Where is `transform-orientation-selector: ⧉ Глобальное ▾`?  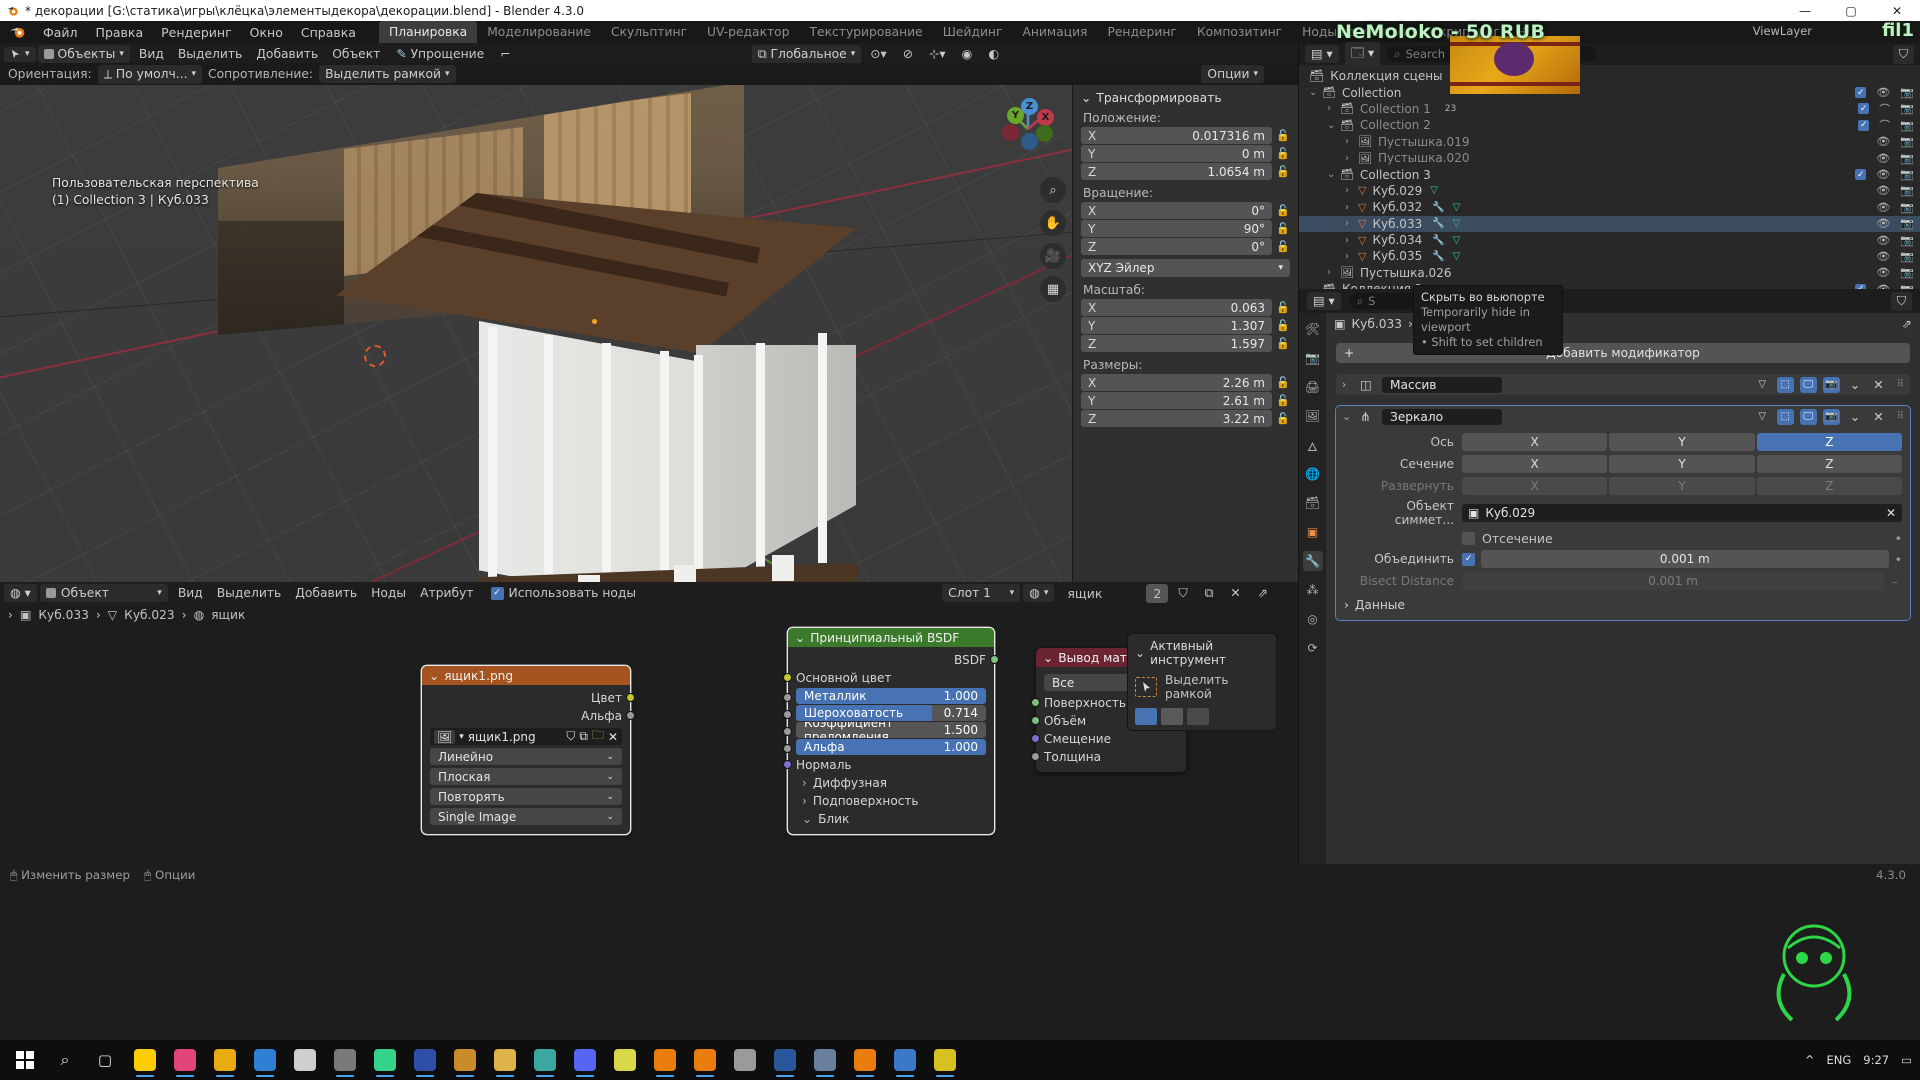 transform-orientation-selector: ⧉ Глобальное ▾ is located at coordinates (806, 54).